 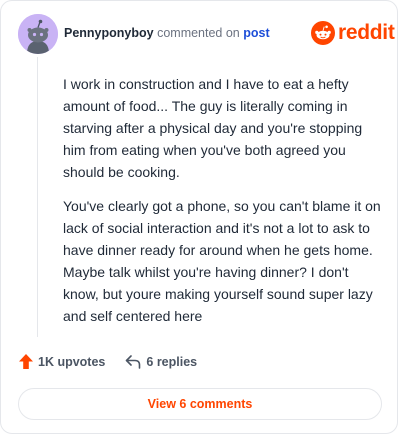 I want to click on snoo-avatar-icon, so click(x=38, y=34).